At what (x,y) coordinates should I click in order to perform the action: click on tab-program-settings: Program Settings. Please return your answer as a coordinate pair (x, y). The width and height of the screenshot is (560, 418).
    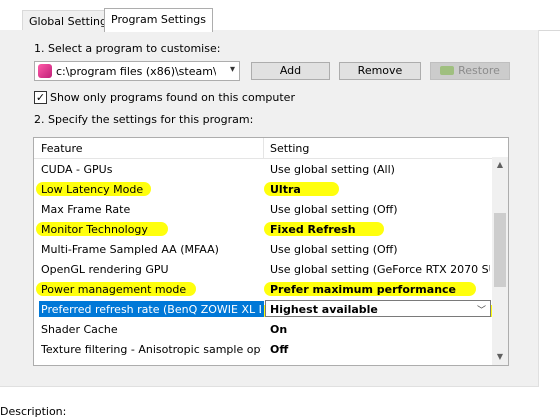
    Looking at the image, I should click on (159, 20).